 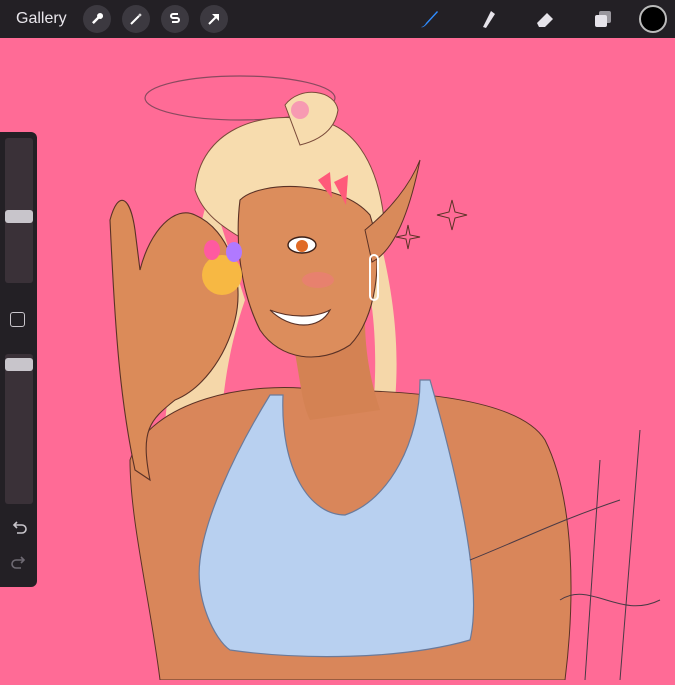 I want to click on brush-size-thumb, so click(x=19, y=216).